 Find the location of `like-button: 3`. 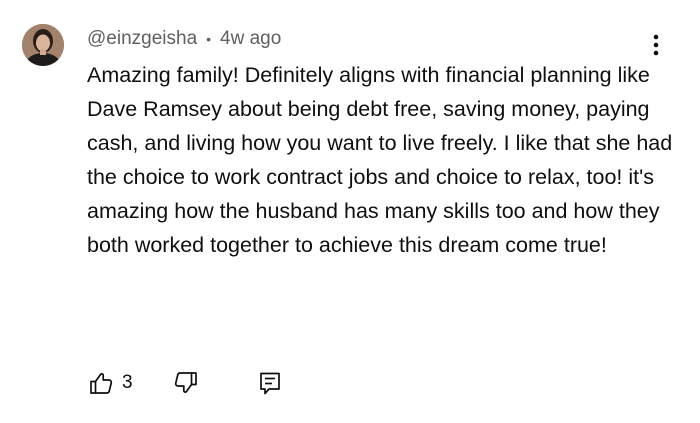

like-button: 3 is located at coordinates (110, 383).